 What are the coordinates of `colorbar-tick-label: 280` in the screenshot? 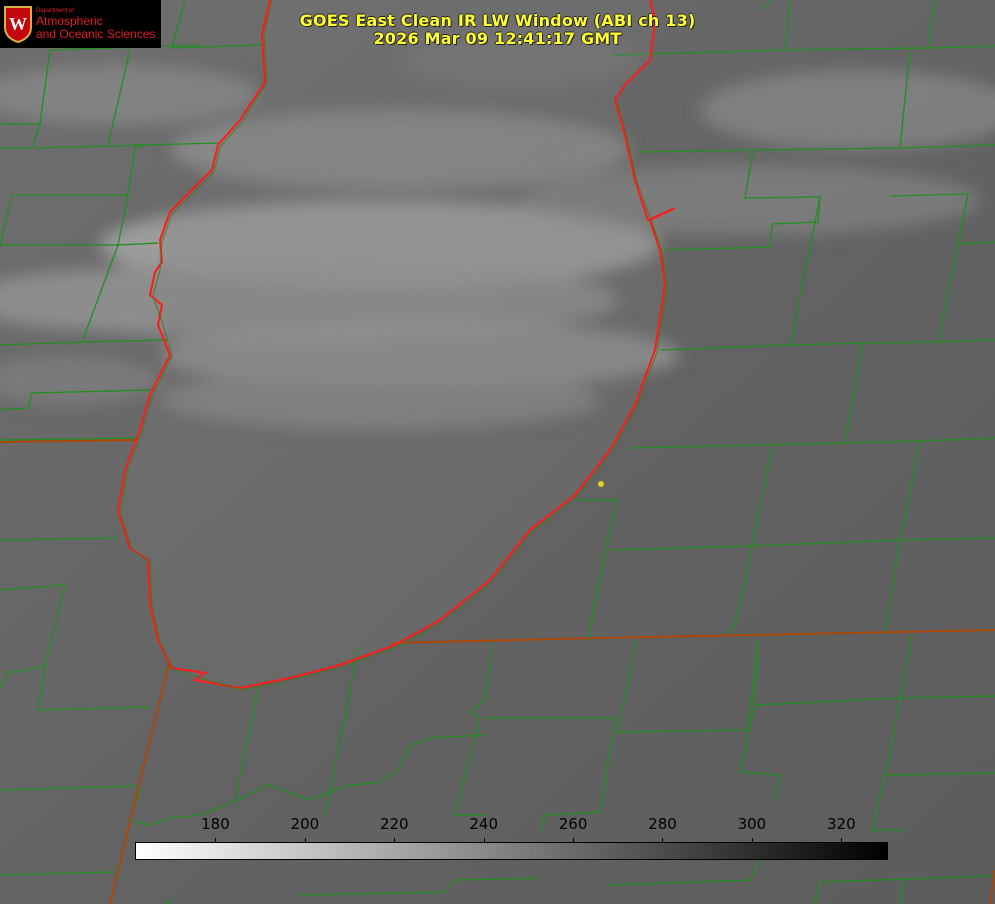 It's located at (662, 824).